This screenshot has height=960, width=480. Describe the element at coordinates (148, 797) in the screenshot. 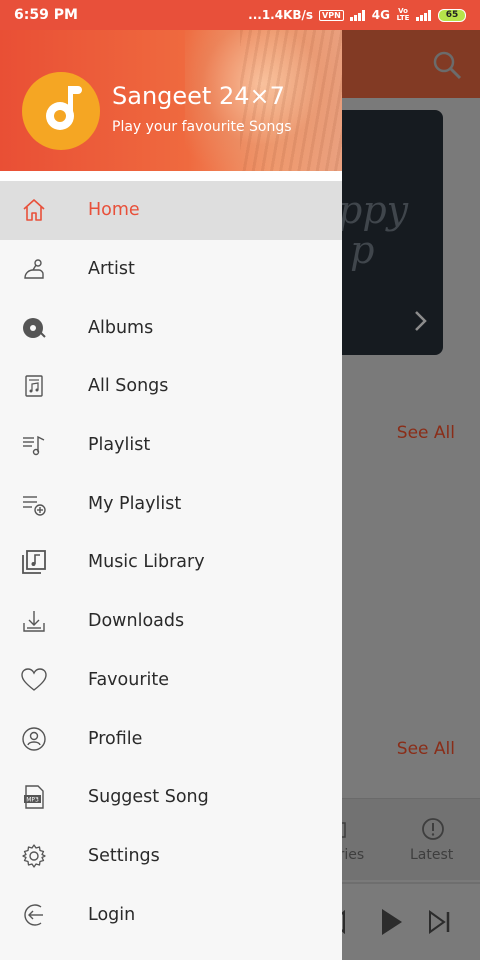

I see `menu-label-suggest-song: Suggest Song` at that location.